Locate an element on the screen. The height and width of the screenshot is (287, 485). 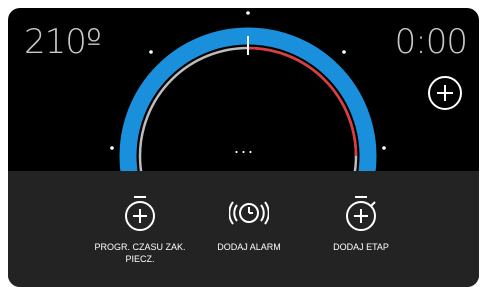
add-alarm-label: DODAJ ALARM is located at coordinates (249, 247).